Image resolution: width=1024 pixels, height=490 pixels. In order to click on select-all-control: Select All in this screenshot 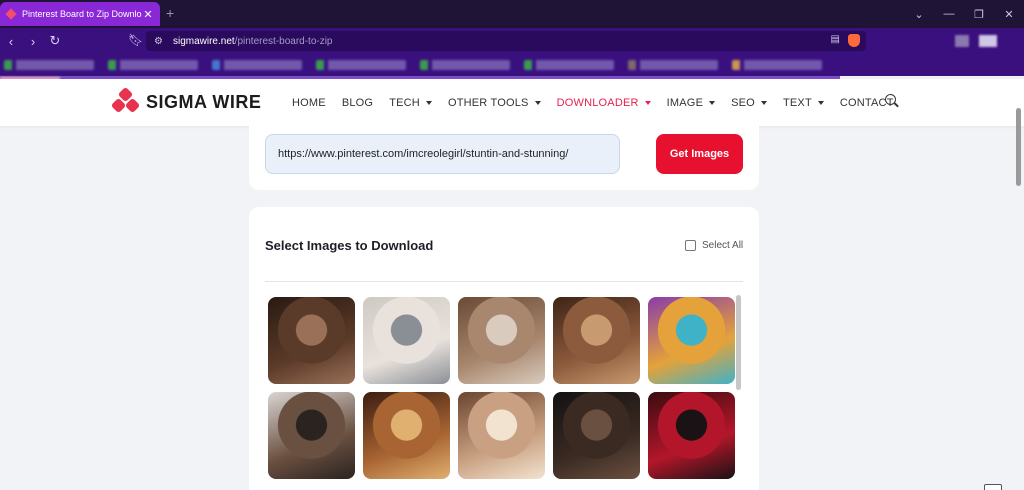, I will do `click(714, 245)`.